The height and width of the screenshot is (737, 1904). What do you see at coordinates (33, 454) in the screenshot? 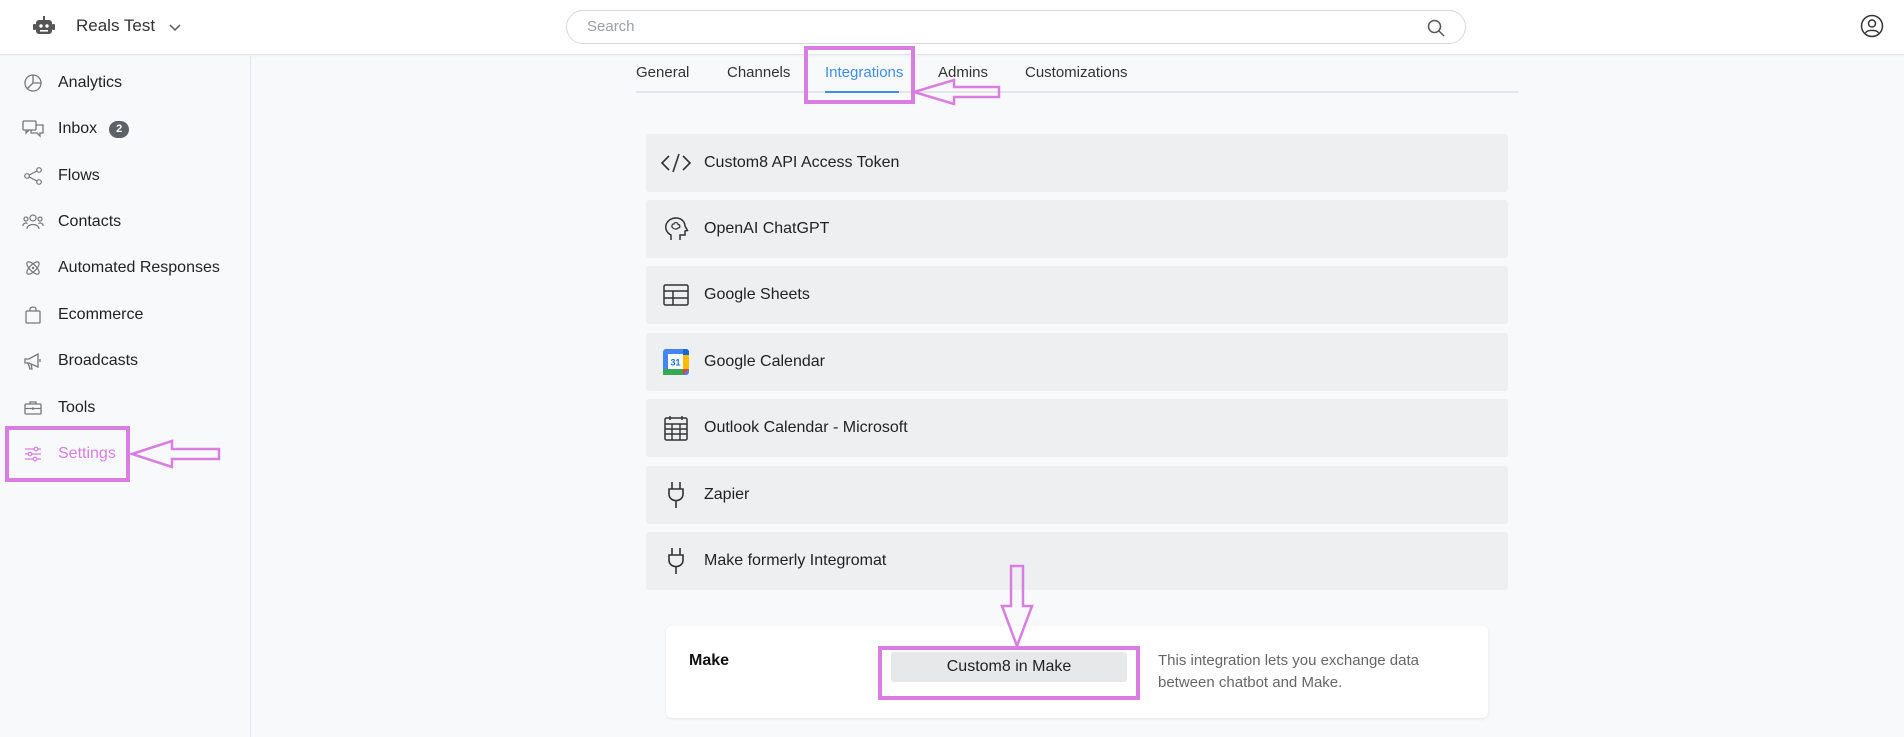
I see `sliders-icon` at bounding box center [33, 454].